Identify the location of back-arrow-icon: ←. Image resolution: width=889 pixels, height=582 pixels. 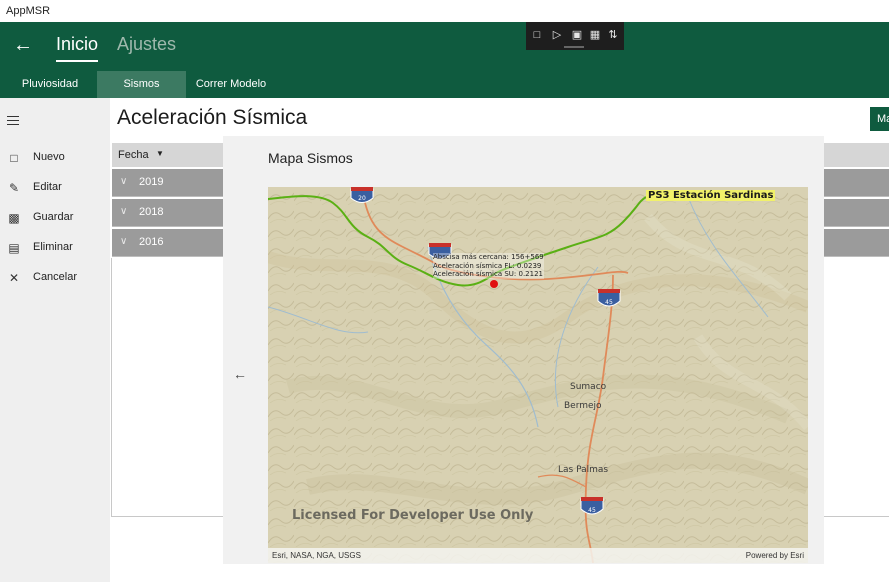
(23, 45).